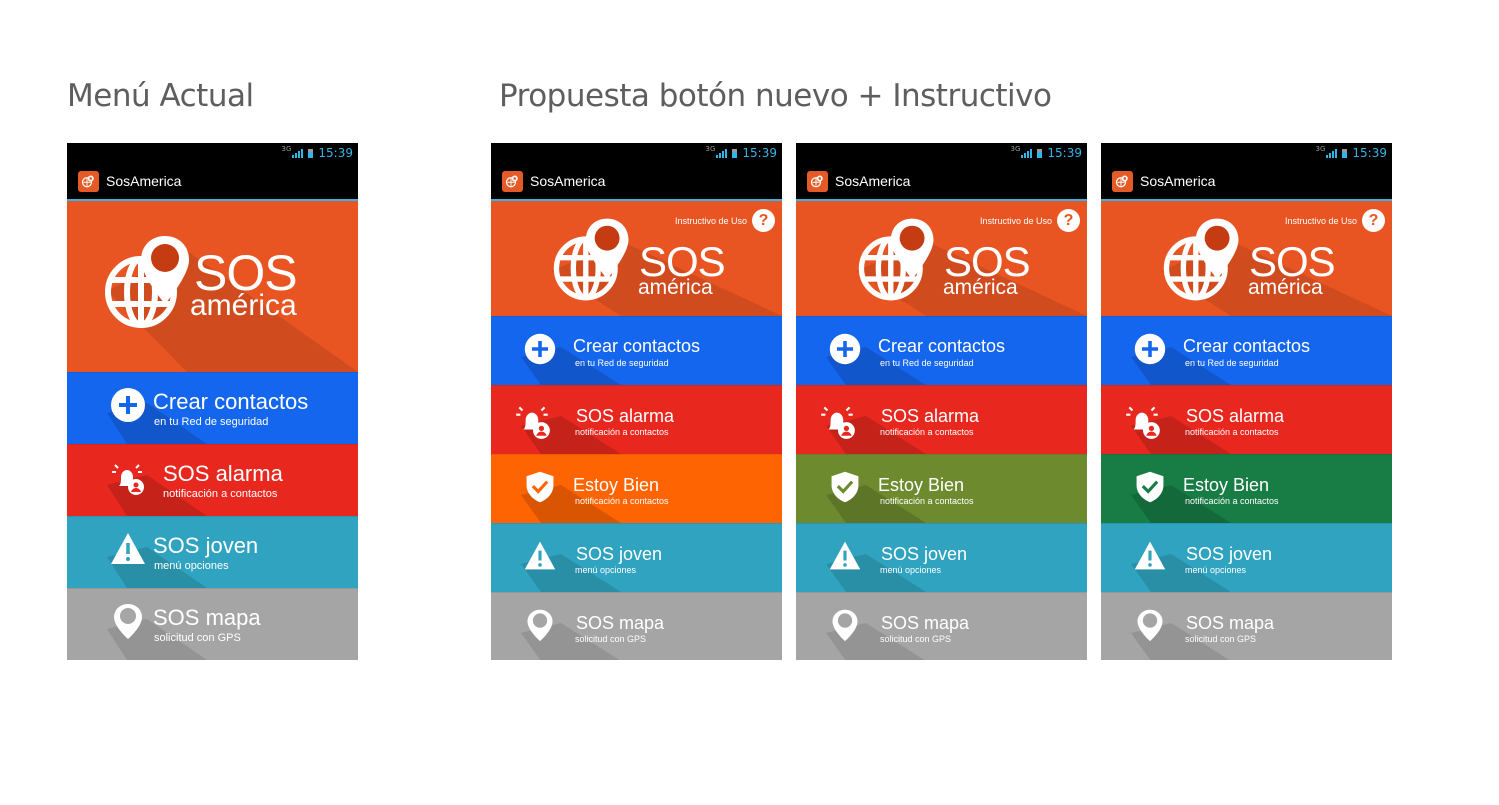 This screenshot has width=1499, height=805. I want to click on heading-proposal: Propuesta botón nuevo + Instructivo, so click(775, 96).